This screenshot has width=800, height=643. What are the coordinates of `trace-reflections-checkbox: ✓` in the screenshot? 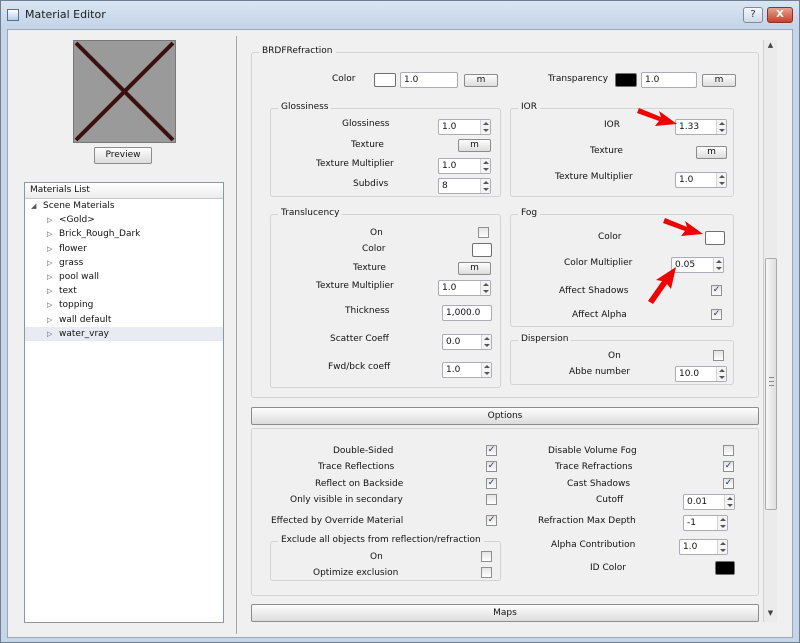 It's located at (491, 466).